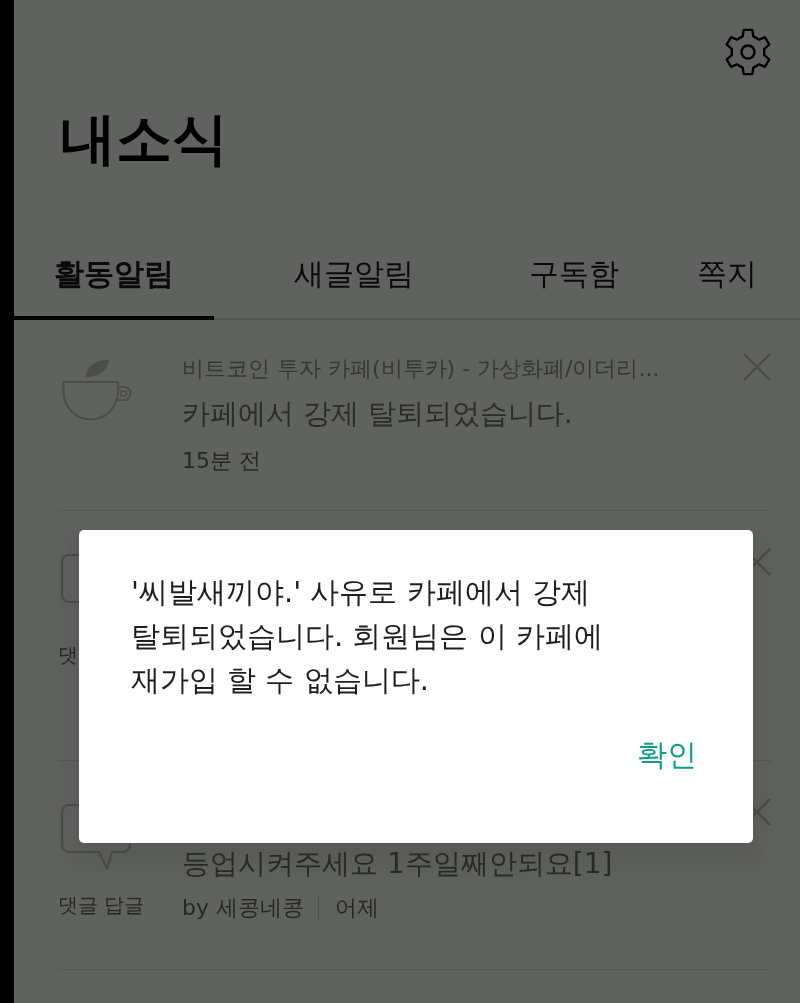  I want to click on dialog-message: '씨발새끼야.' 사유로 카페에서 강제 탈퇴되었습니다. 회원님은 이 카페에 재가입 할 수 없습니다., so click(367, 636).